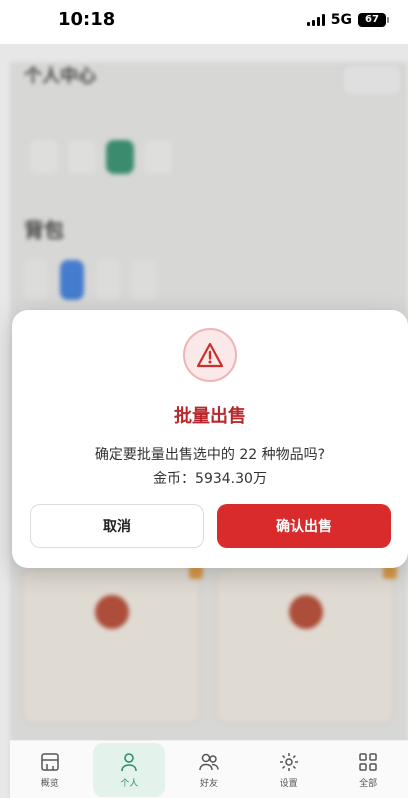 The width and height of the screenshot is (408, 798). I want to click on nav-label: 个人, so click(129, 783).